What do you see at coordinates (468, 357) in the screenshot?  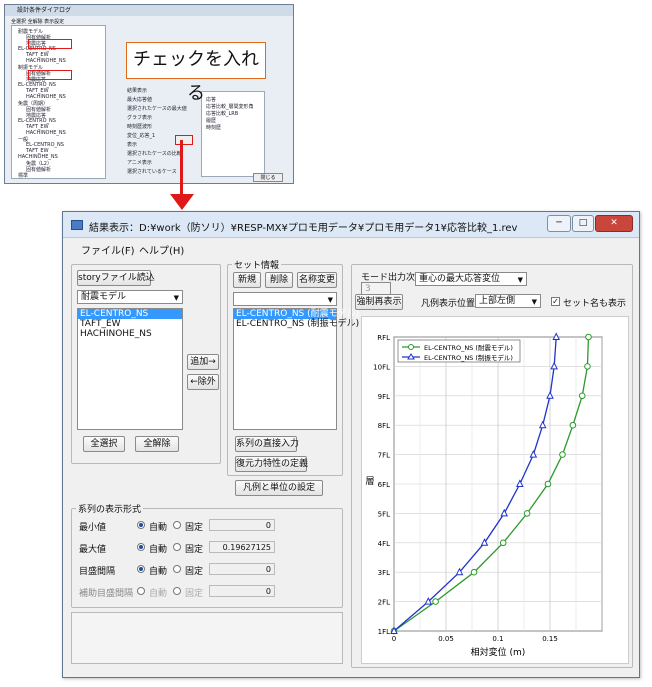 I see `legend-label: EL-CENTRO_NS (制振モデル)` at bounding box center [468, 357].